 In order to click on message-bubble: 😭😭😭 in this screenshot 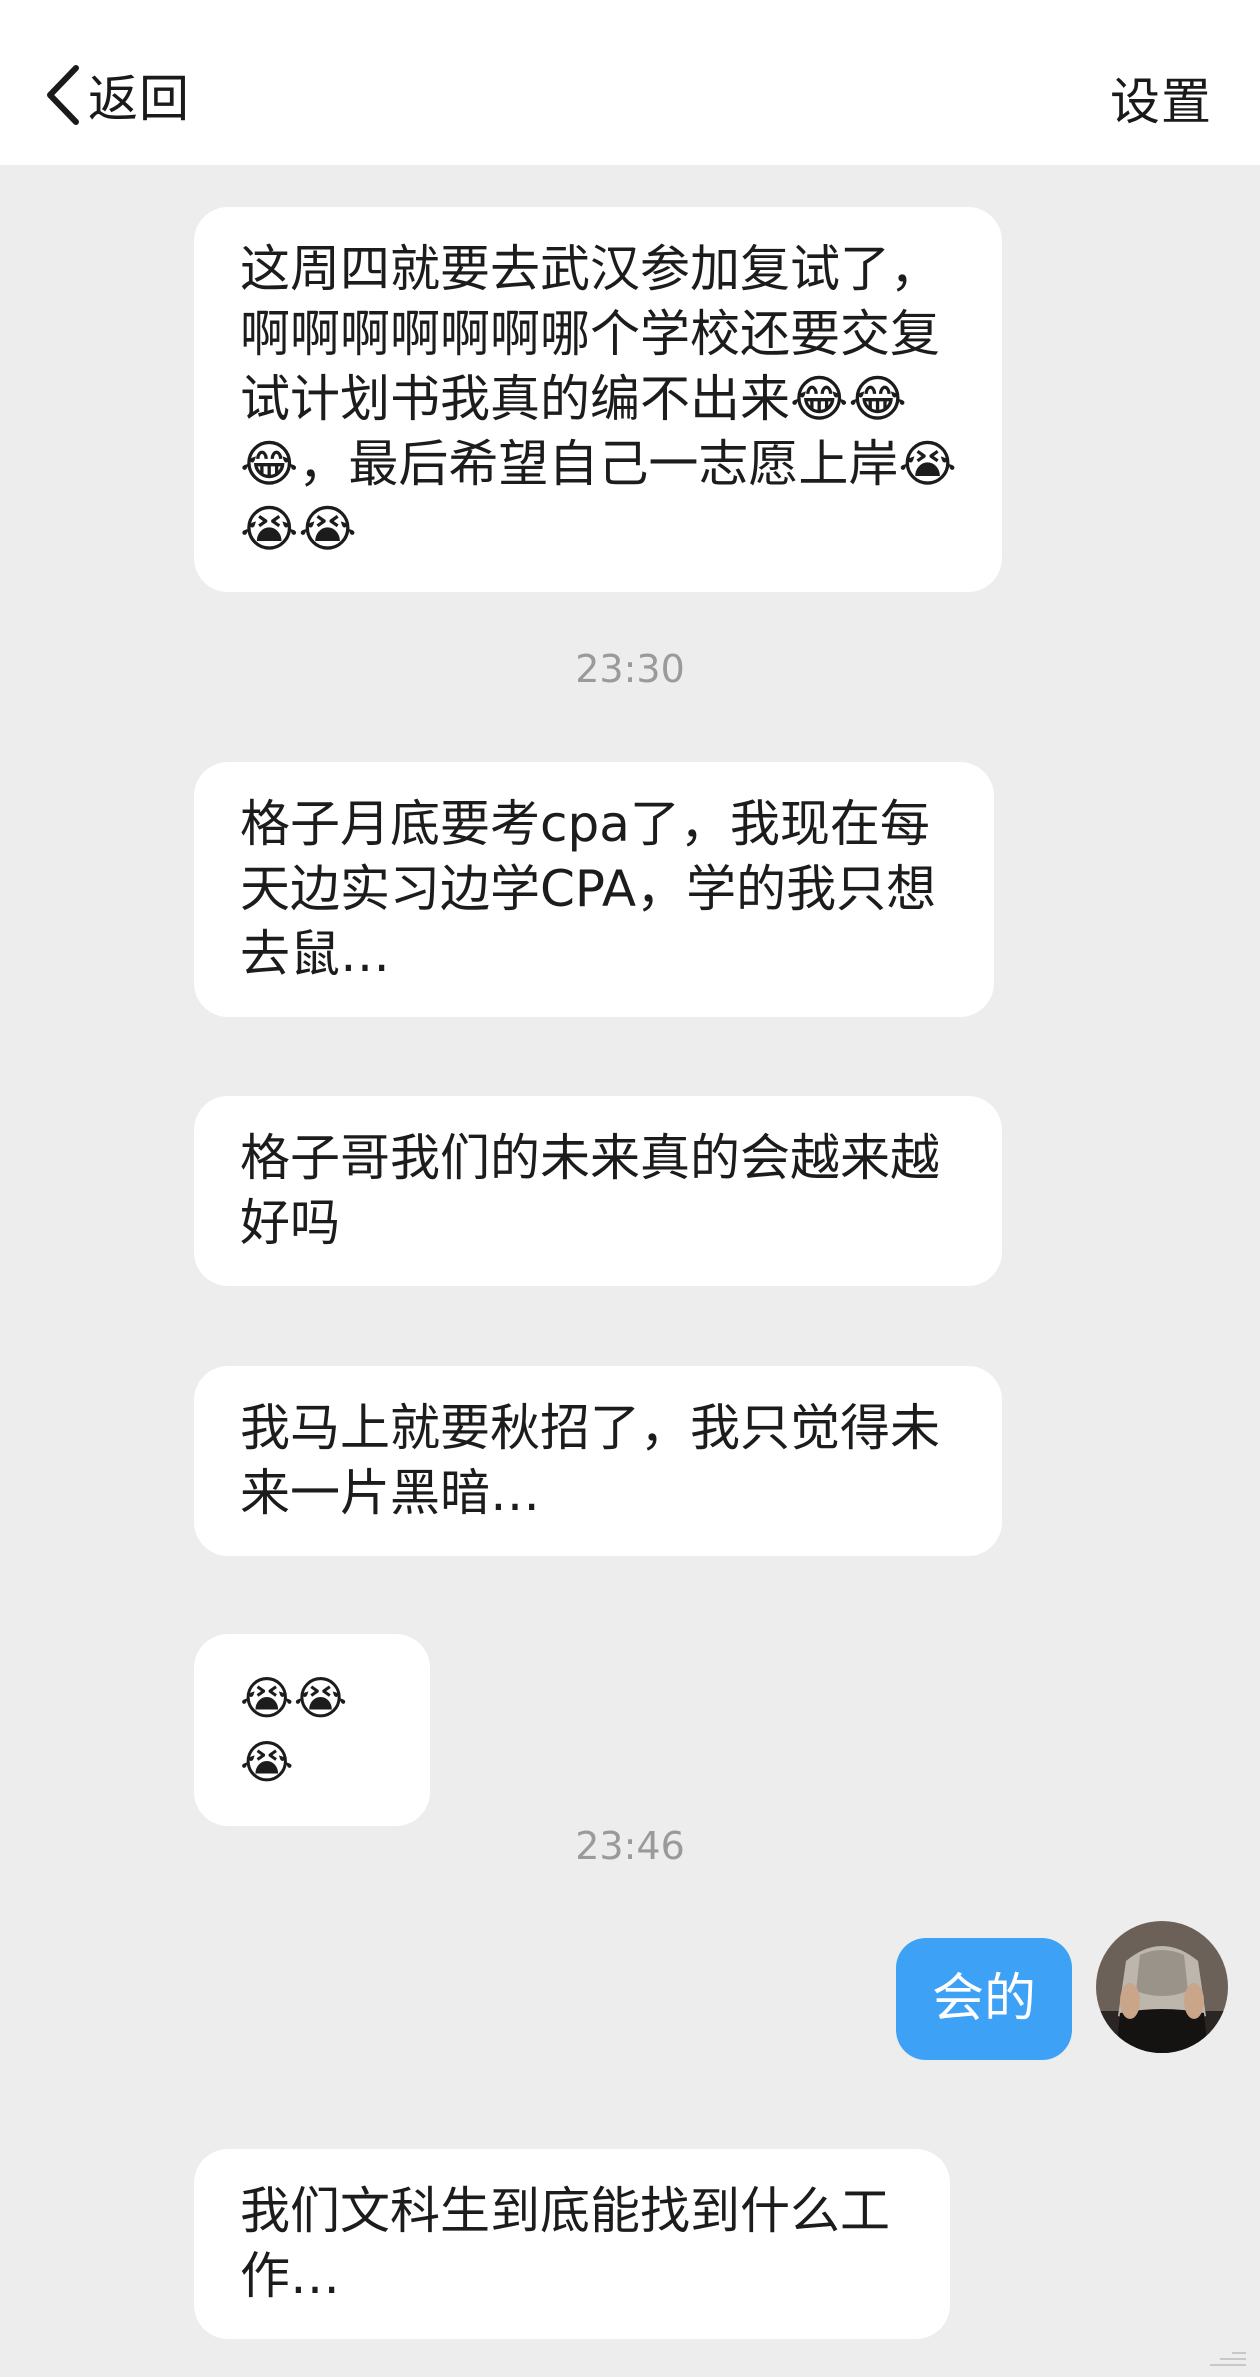, I will do `click(312, 1730)`.